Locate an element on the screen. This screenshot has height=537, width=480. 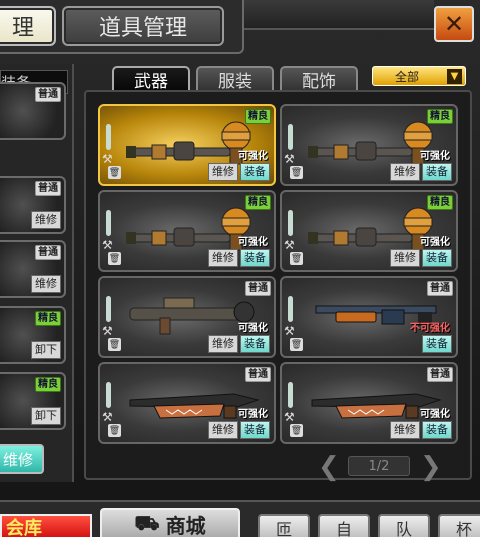
warehouse-button: 会库 is located at coordinates (46, 525).